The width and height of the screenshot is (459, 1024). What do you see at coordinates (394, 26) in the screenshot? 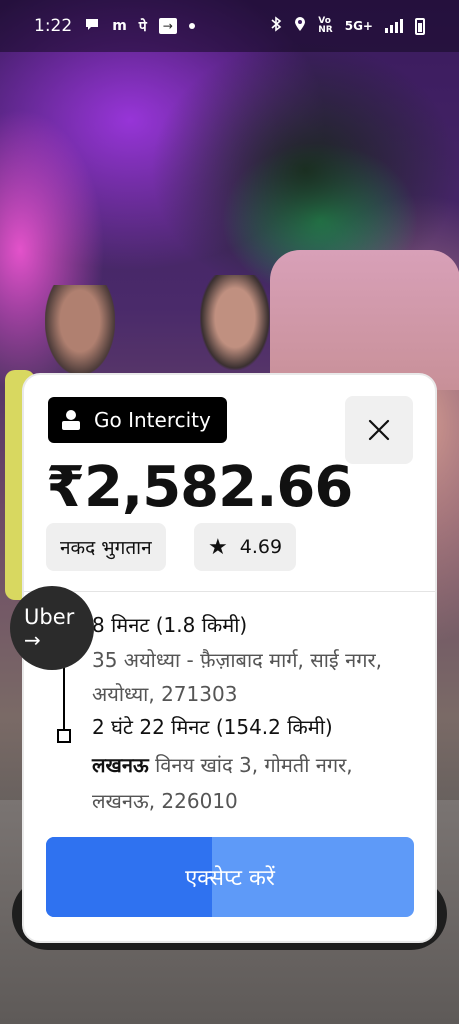
I see `signal-icon` at bounding box center [394, 26].